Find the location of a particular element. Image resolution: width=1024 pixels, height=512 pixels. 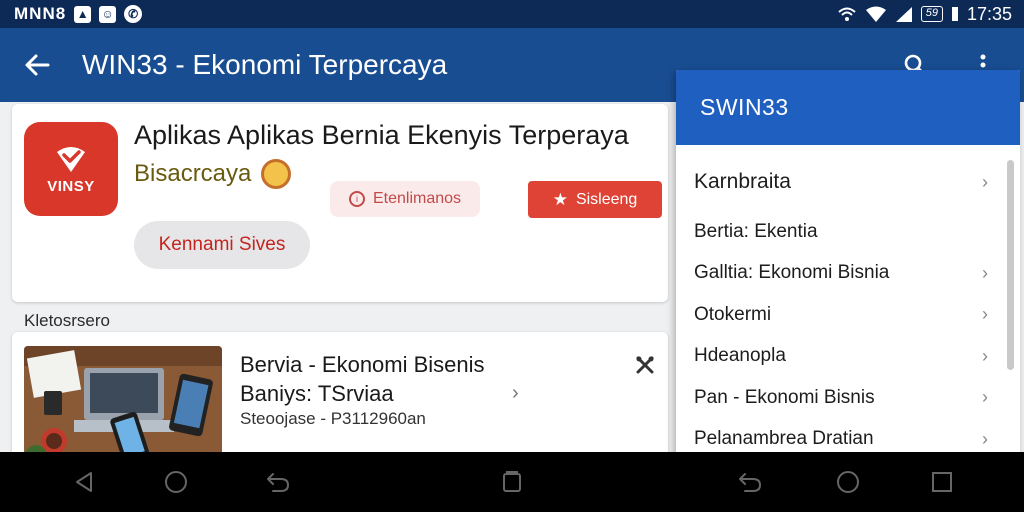

back-arrow-icon is located at coordinates (37, 65).